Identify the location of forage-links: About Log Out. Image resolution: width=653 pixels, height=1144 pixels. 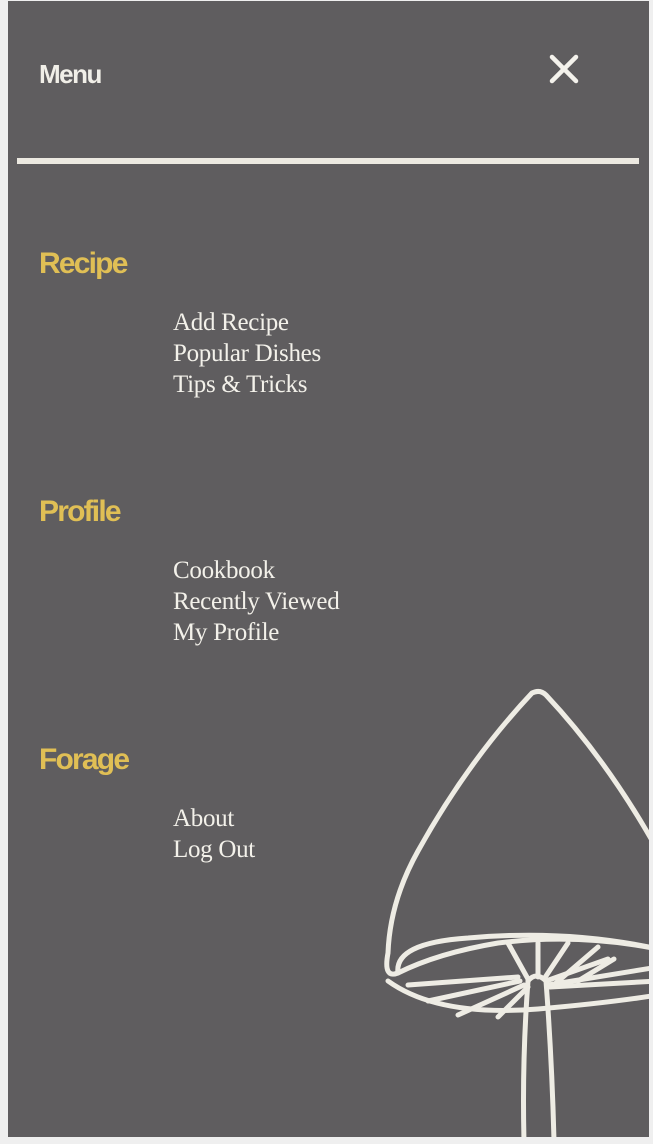
(214, 834).